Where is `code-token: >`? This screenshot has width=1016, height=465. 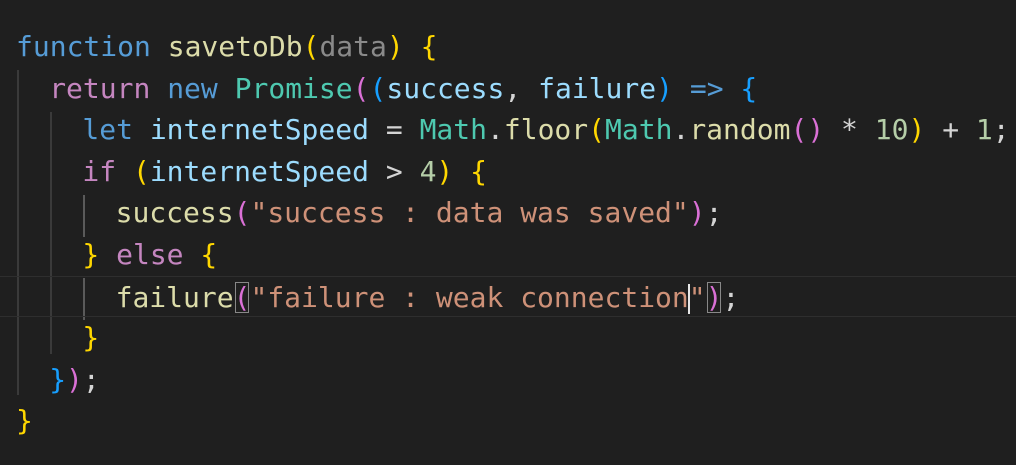
code-token: > is located at coordinates (394, 171).